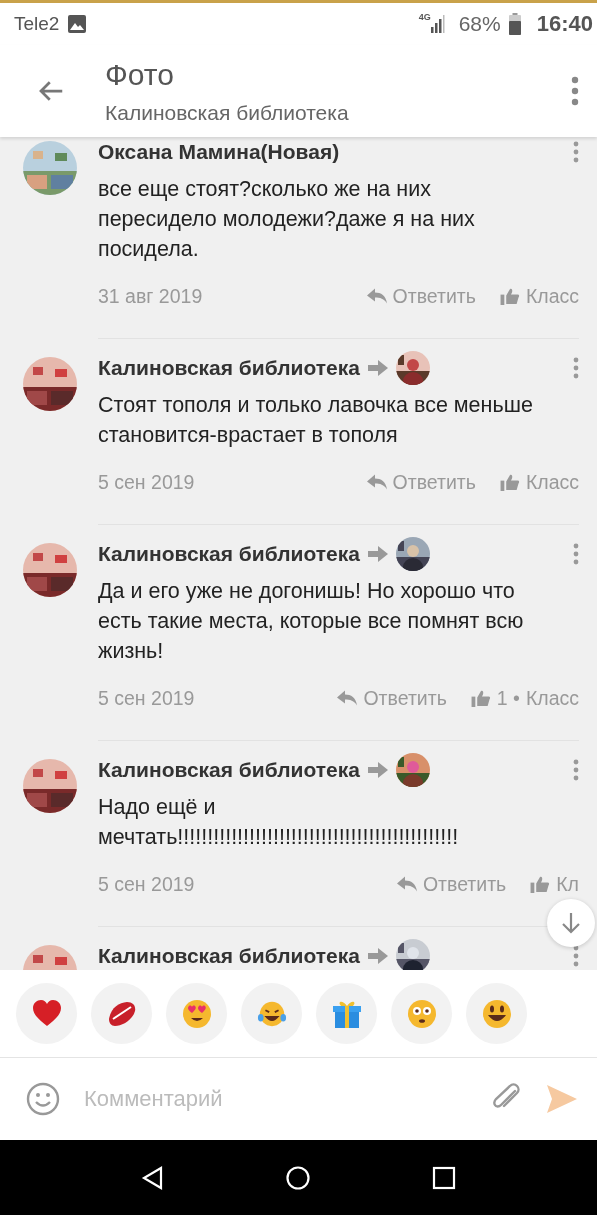 The width and height of the screenshot is (597, 1215). I want to click on like-link: Кл, so click(567, 884).